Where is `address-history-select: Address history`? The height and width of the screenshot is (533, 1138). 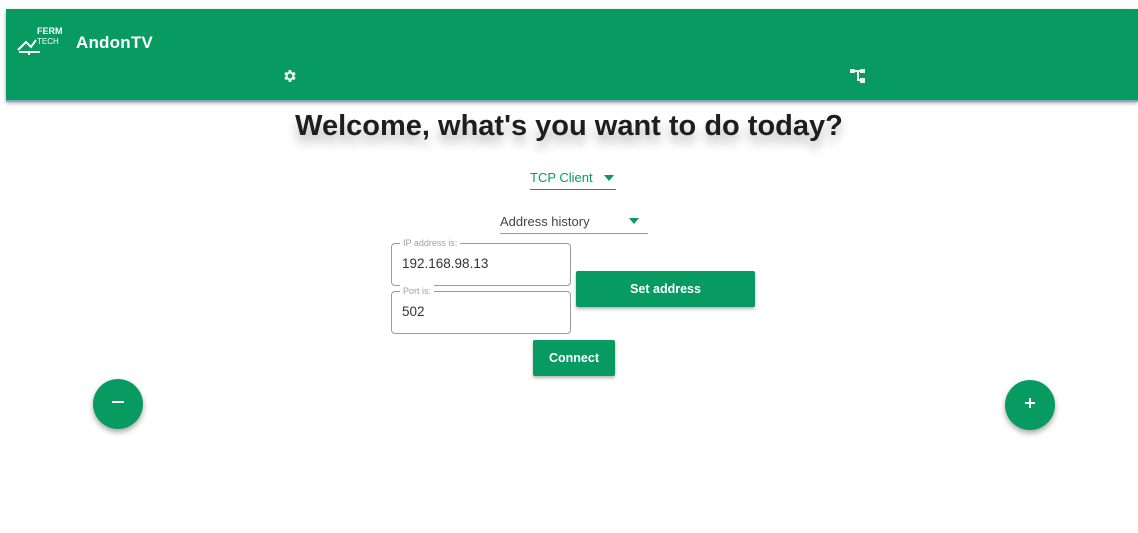 address-history-select: Address history is located at coordinates (574, 222).